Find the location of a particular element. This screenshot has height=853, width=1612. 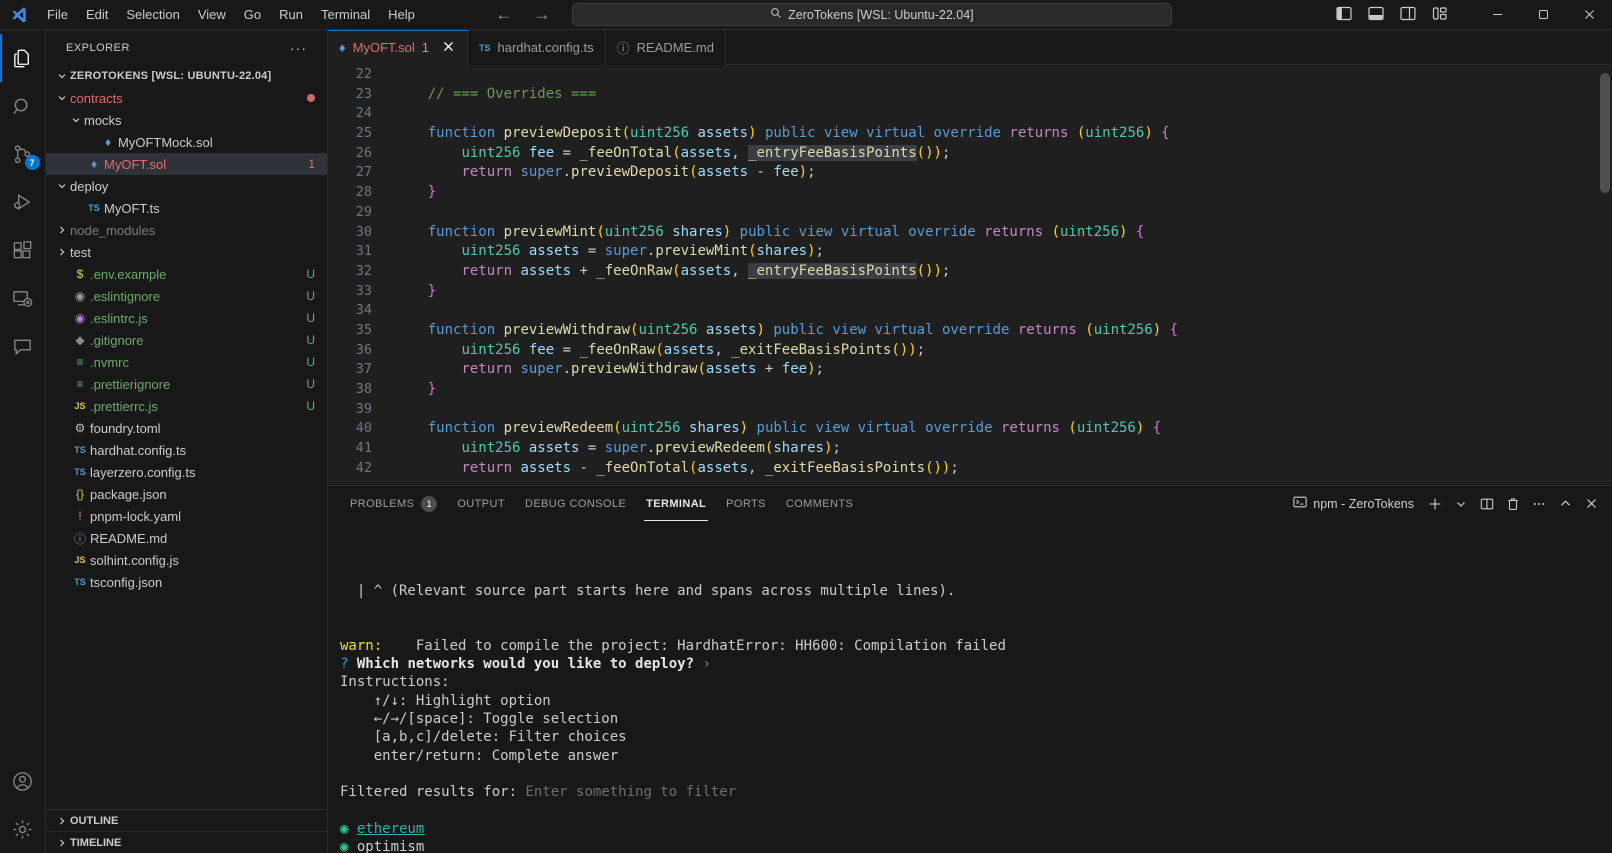

code-line: 23 // === Overrides === is located at coordinates (970, 95).